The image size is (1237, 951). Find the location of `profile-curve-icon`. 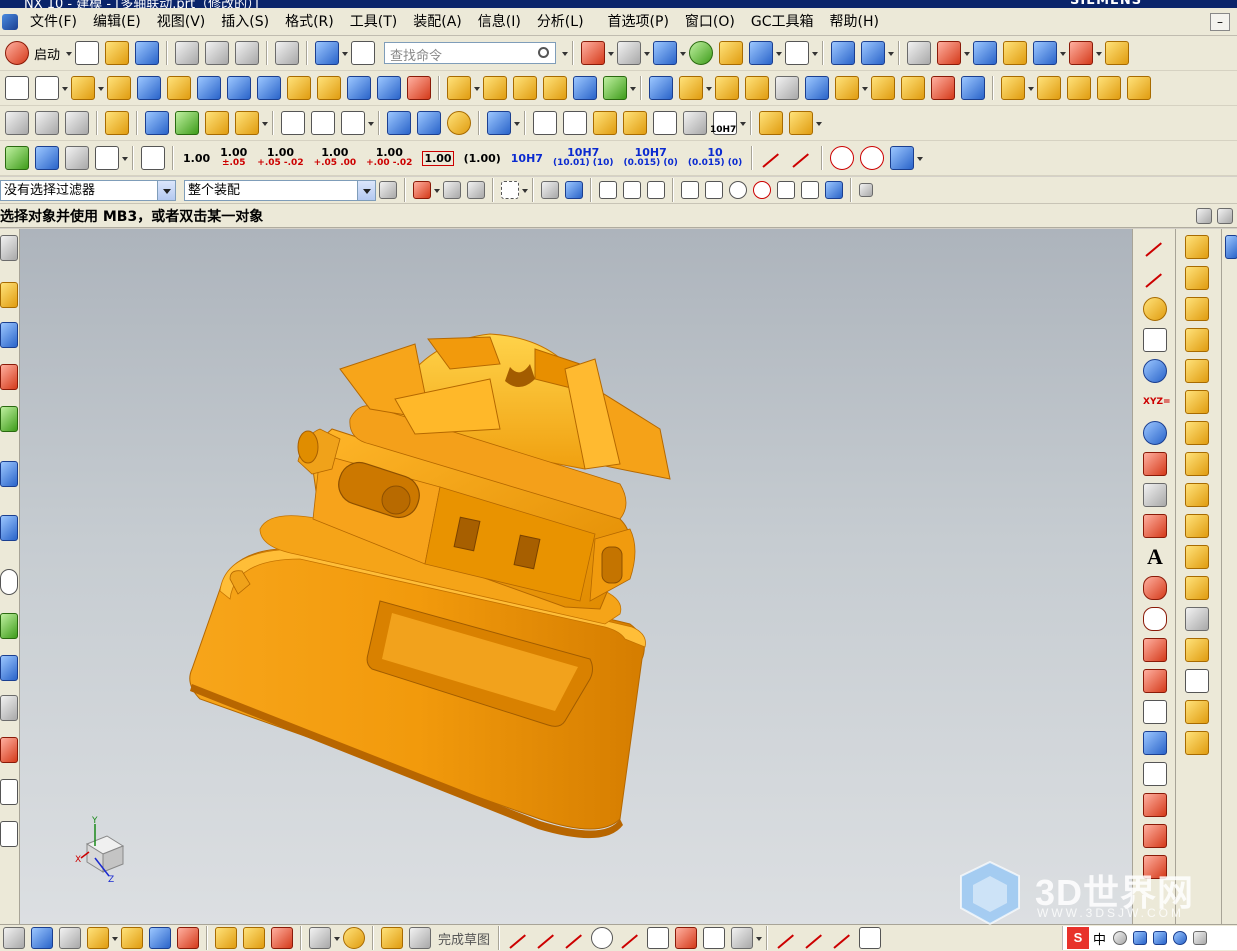

profile-curve-icon is located at coordinates (518, 938).